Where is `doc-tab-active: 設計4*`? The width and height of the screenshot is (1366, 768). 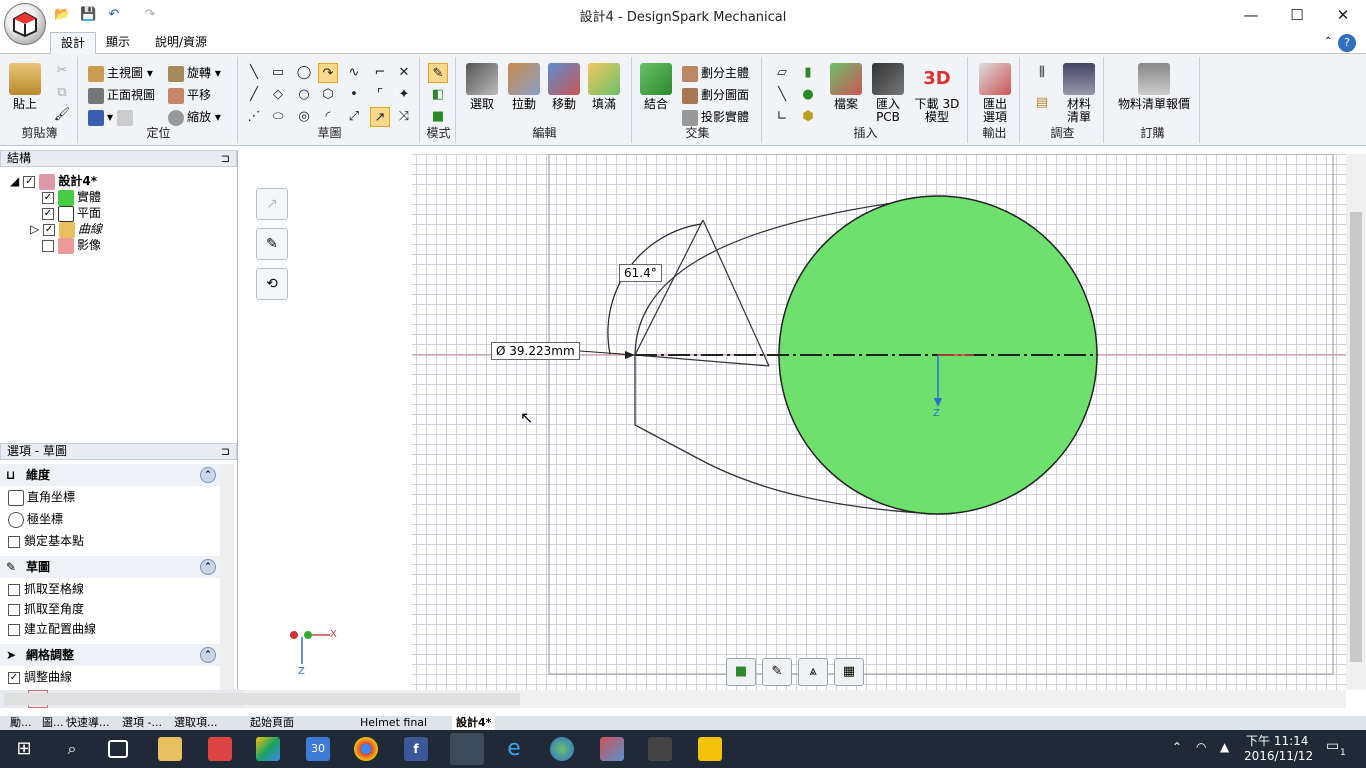
doc-tab-active: 設計4* is located at coordinates (474, 723).